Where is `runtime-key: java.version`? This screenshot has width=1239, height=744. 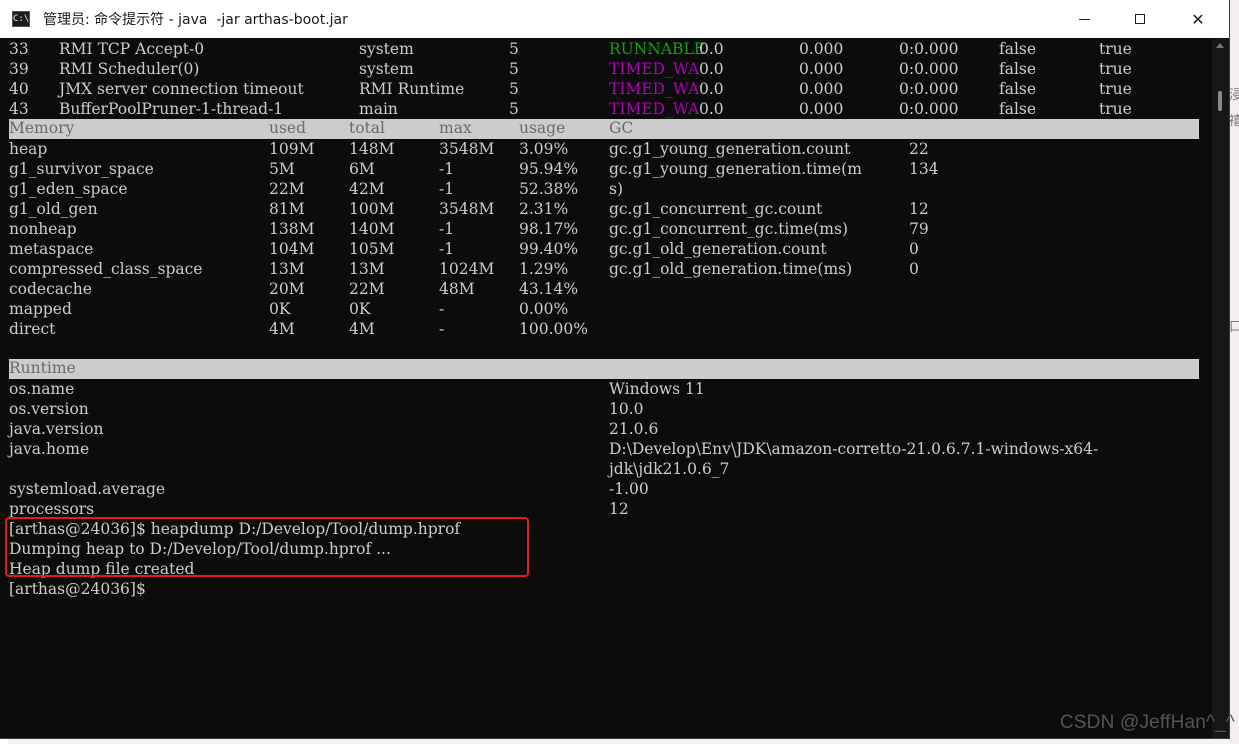 runtime-key: java.version is located at coordinates (56, 429).